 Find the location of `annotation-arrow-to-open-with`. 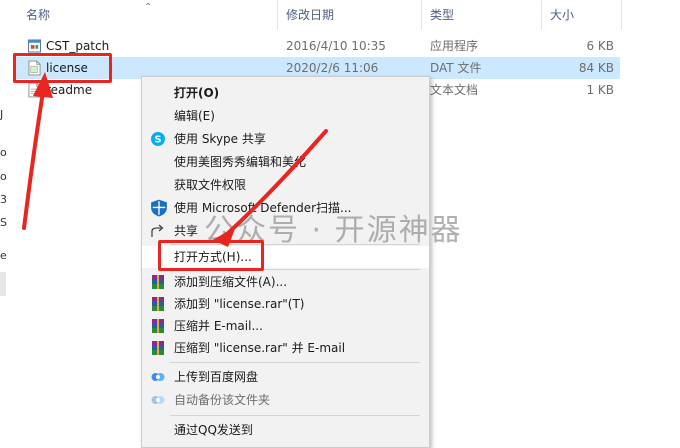

annotation-arrow-to-open-with is located at coordinates (275, 183).